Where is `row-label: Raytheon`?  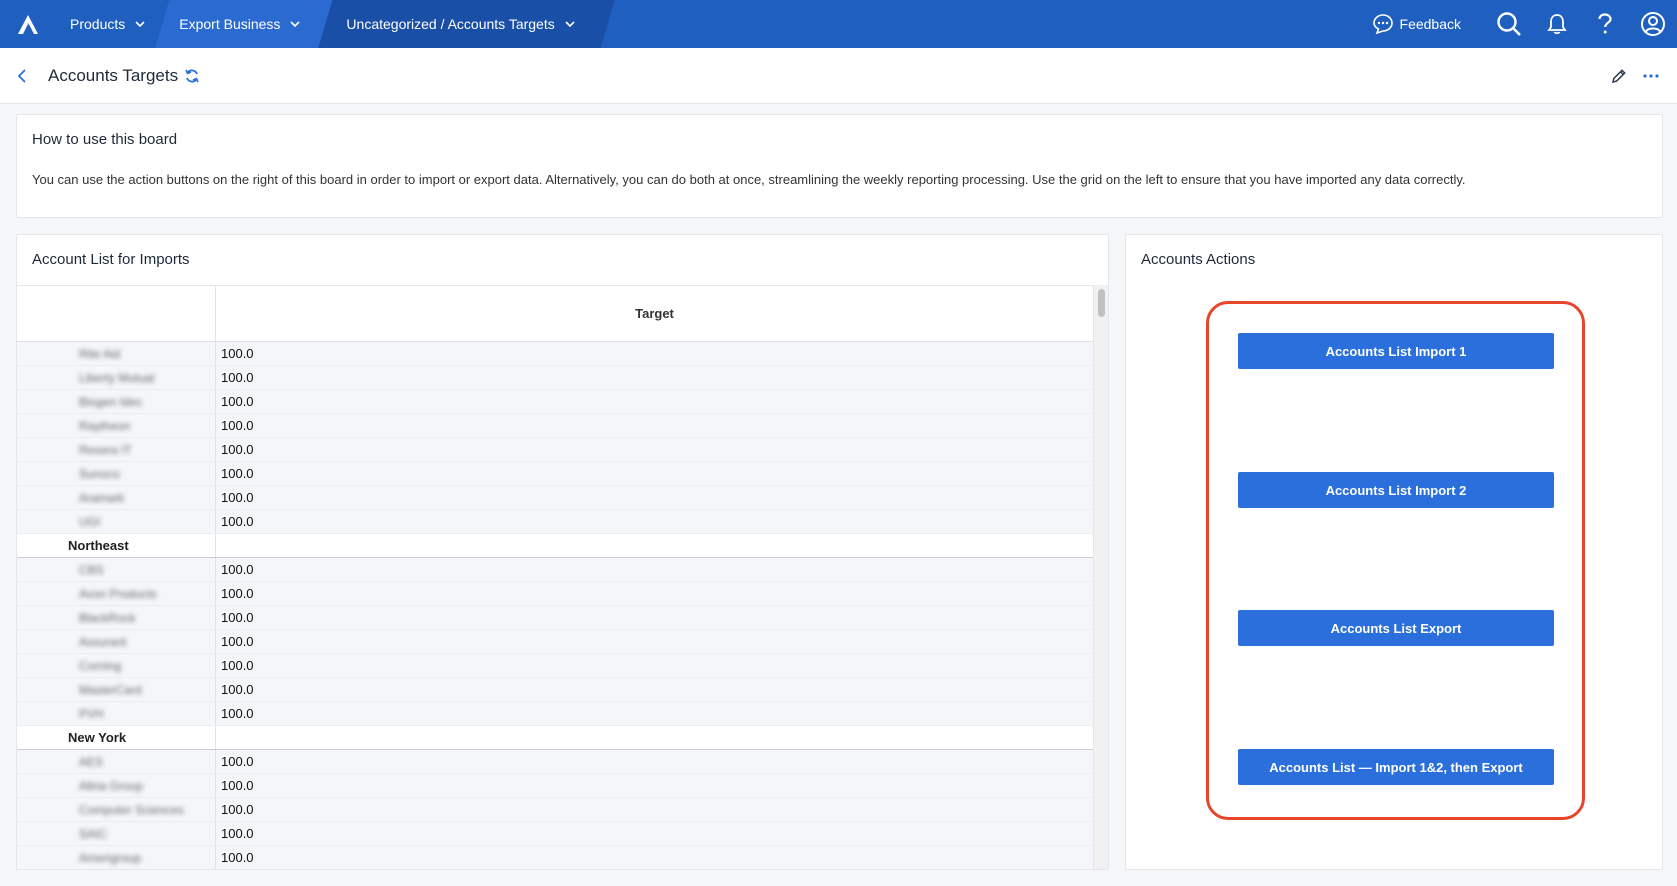
row-label: Raytheon is located at coordinates (116, 425).